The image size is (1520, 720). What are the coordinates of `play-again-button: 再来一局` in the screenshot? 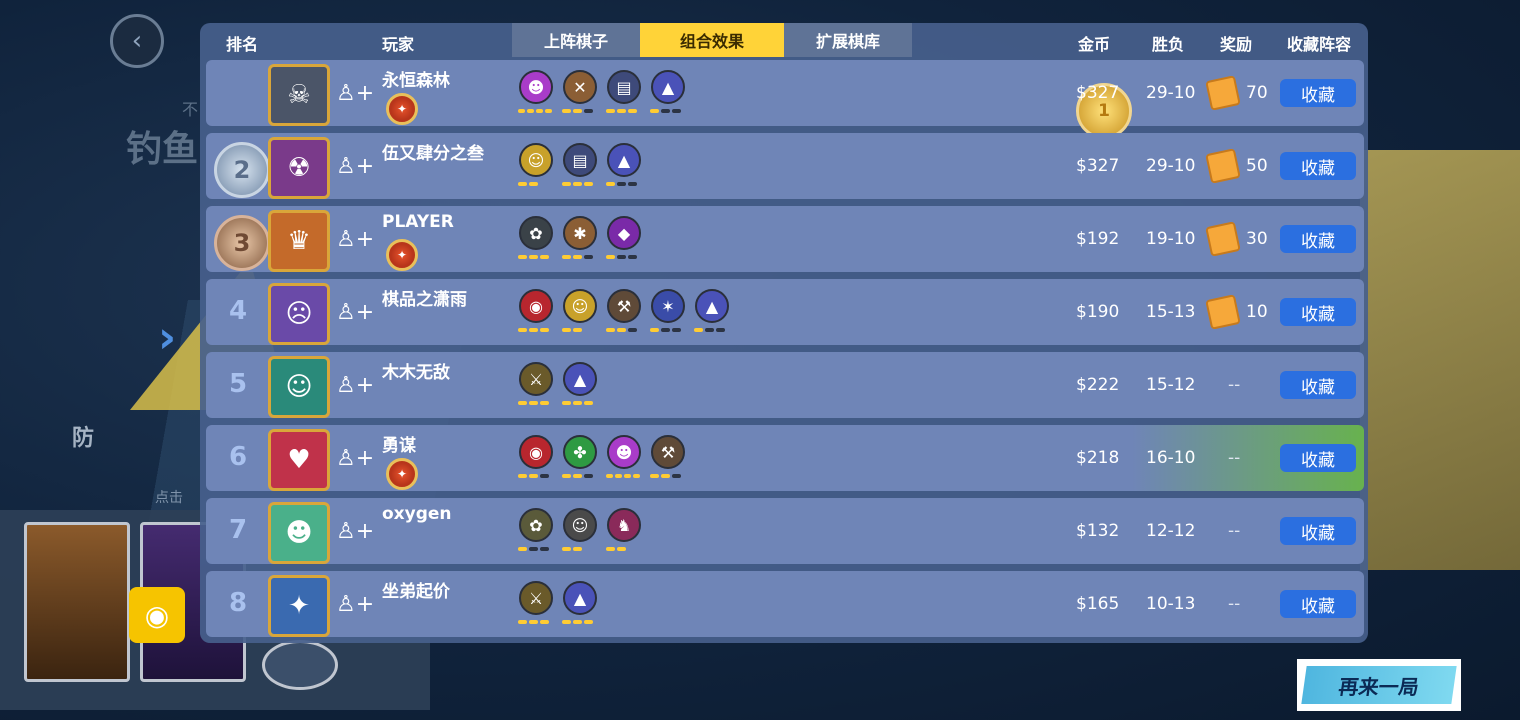 It's located at (1379, 685).